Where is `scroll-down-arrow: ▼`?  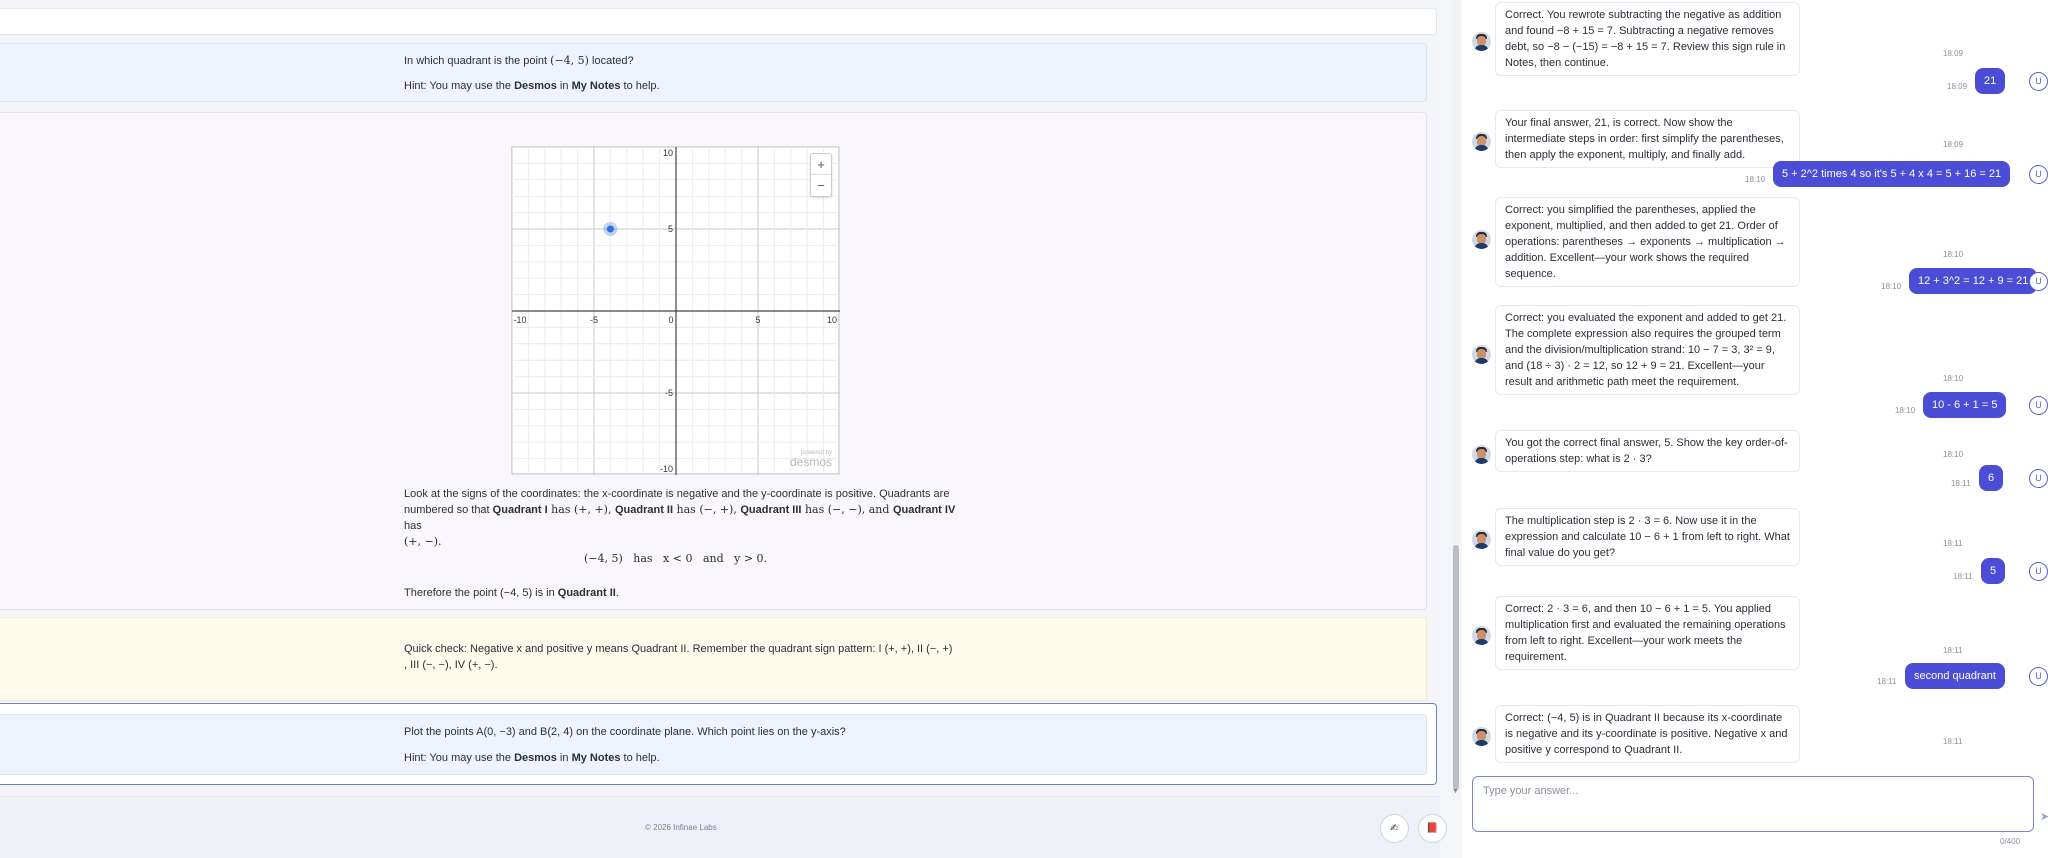
scroll-down-arrow: ▼ is located at coordinates (1455, 791).